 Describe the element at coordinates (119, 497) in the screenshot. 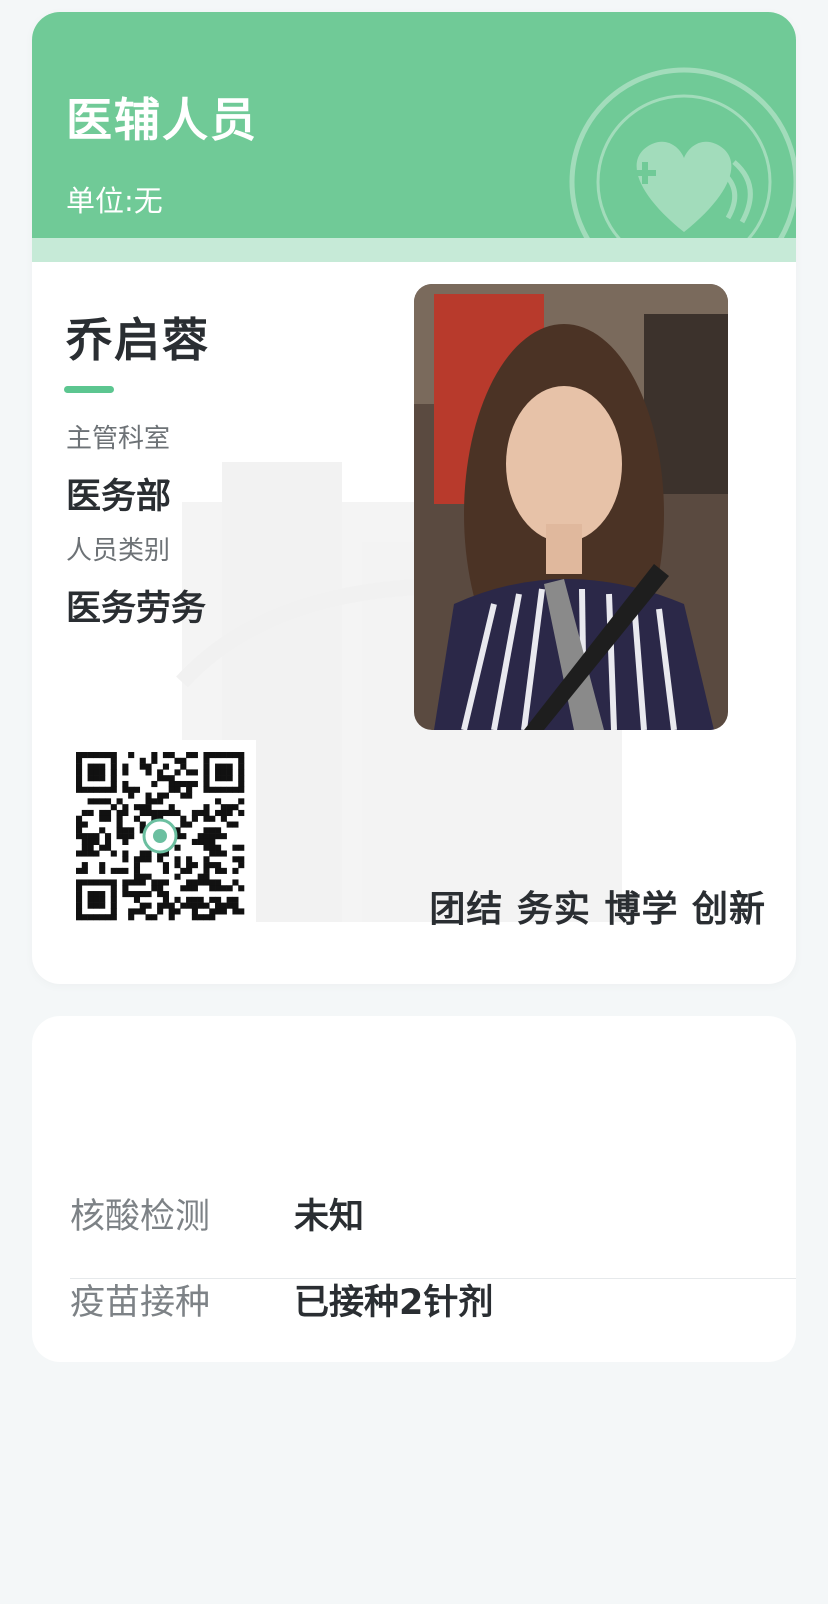

I see `department-value: 医务部` at that location.